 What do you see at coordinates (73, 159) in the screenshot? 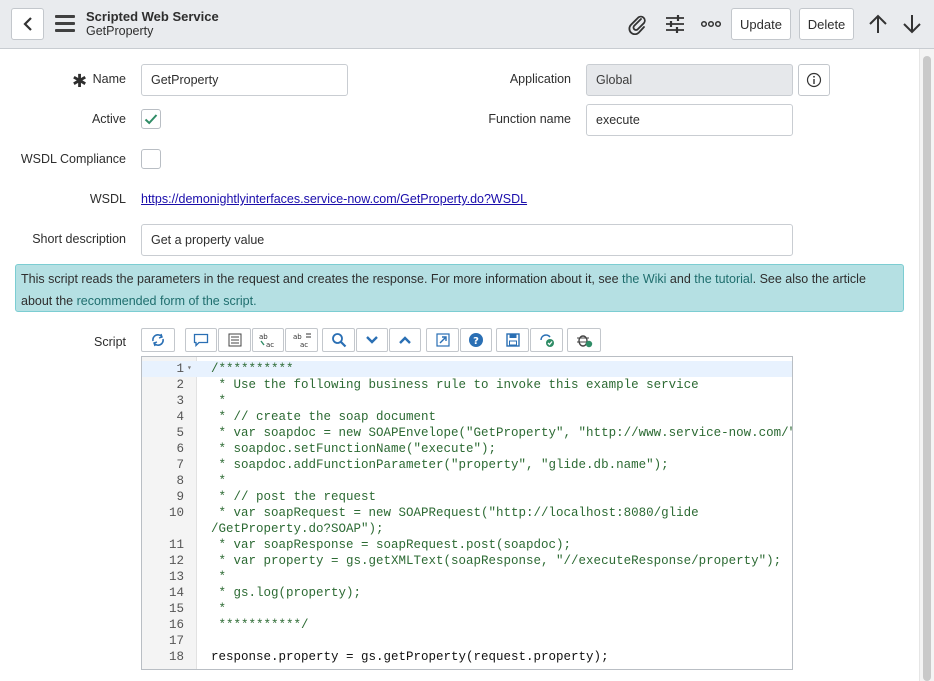
I see `wsdl-compliance-label: WSDL Compliance` at bounding box center [73, 159].